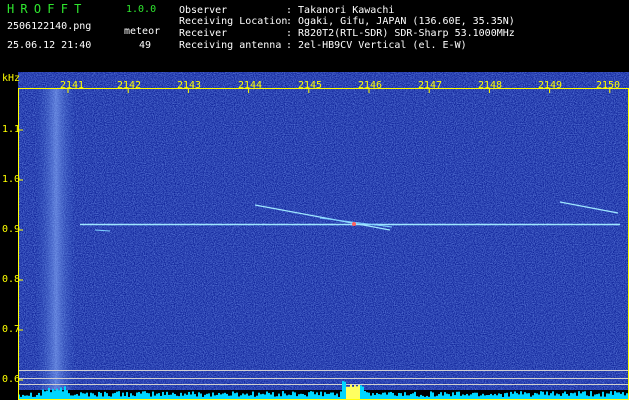  Describe the element at coordinates (189, 85) in the screenshot. I see `time-tick-label: 2143` at that location.